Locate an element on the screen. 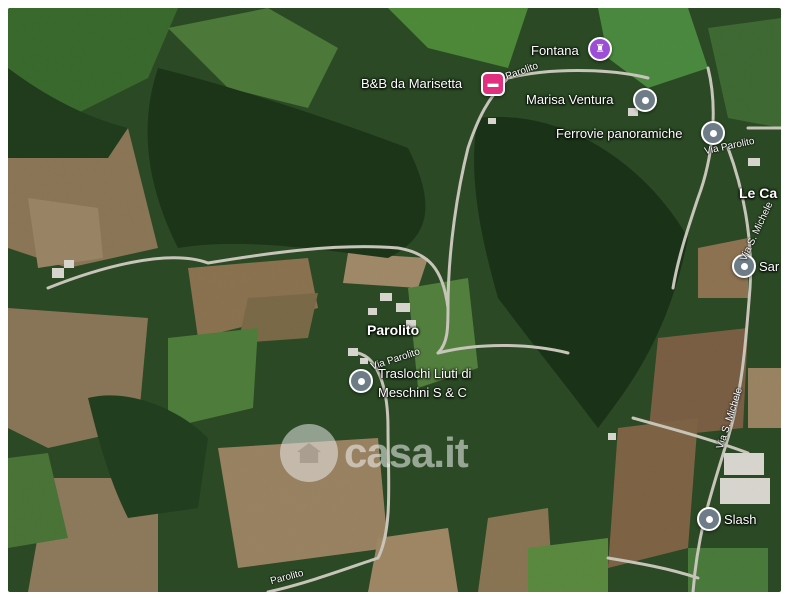 This screenshot has height=600, width=789. place-label-slash: Slash is located at coordinates (740, 519).